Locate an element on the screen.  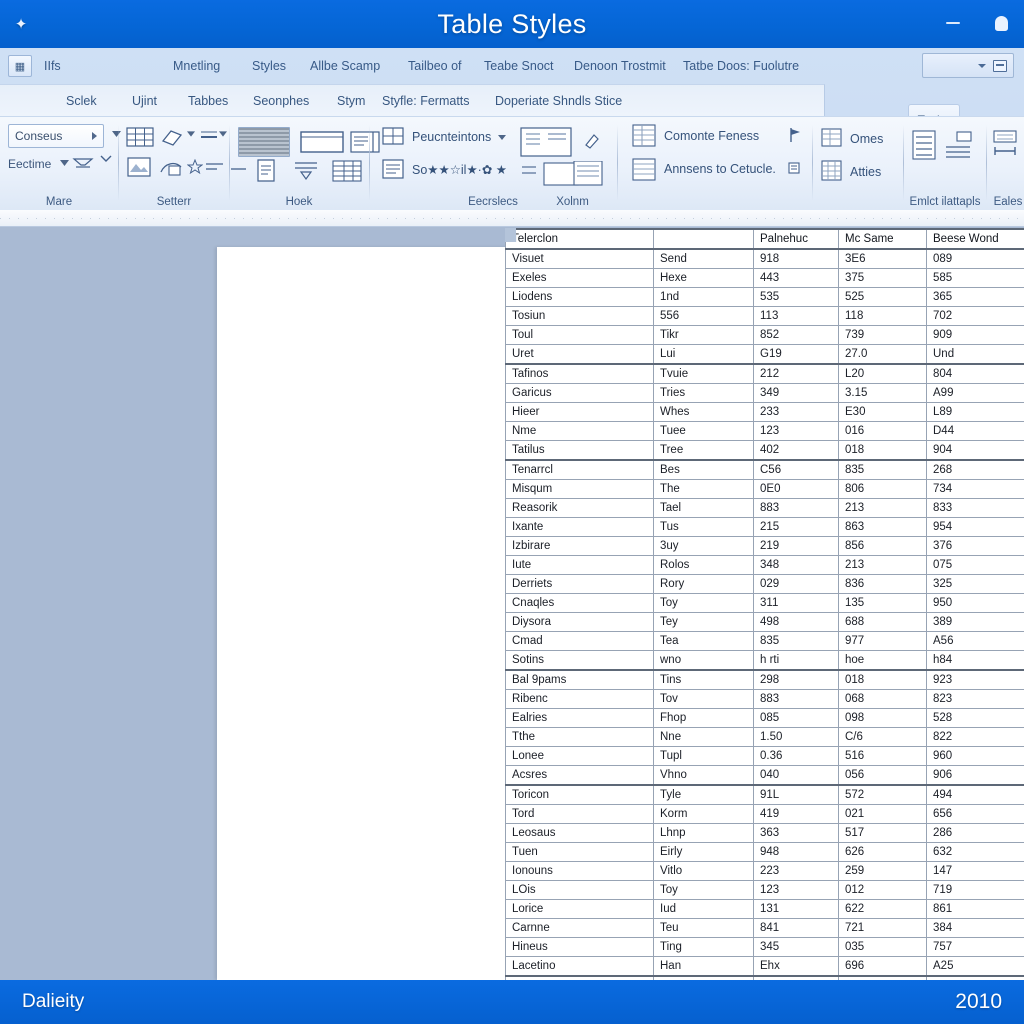
table-cell: Hexe is located at coordinates (703, 278).